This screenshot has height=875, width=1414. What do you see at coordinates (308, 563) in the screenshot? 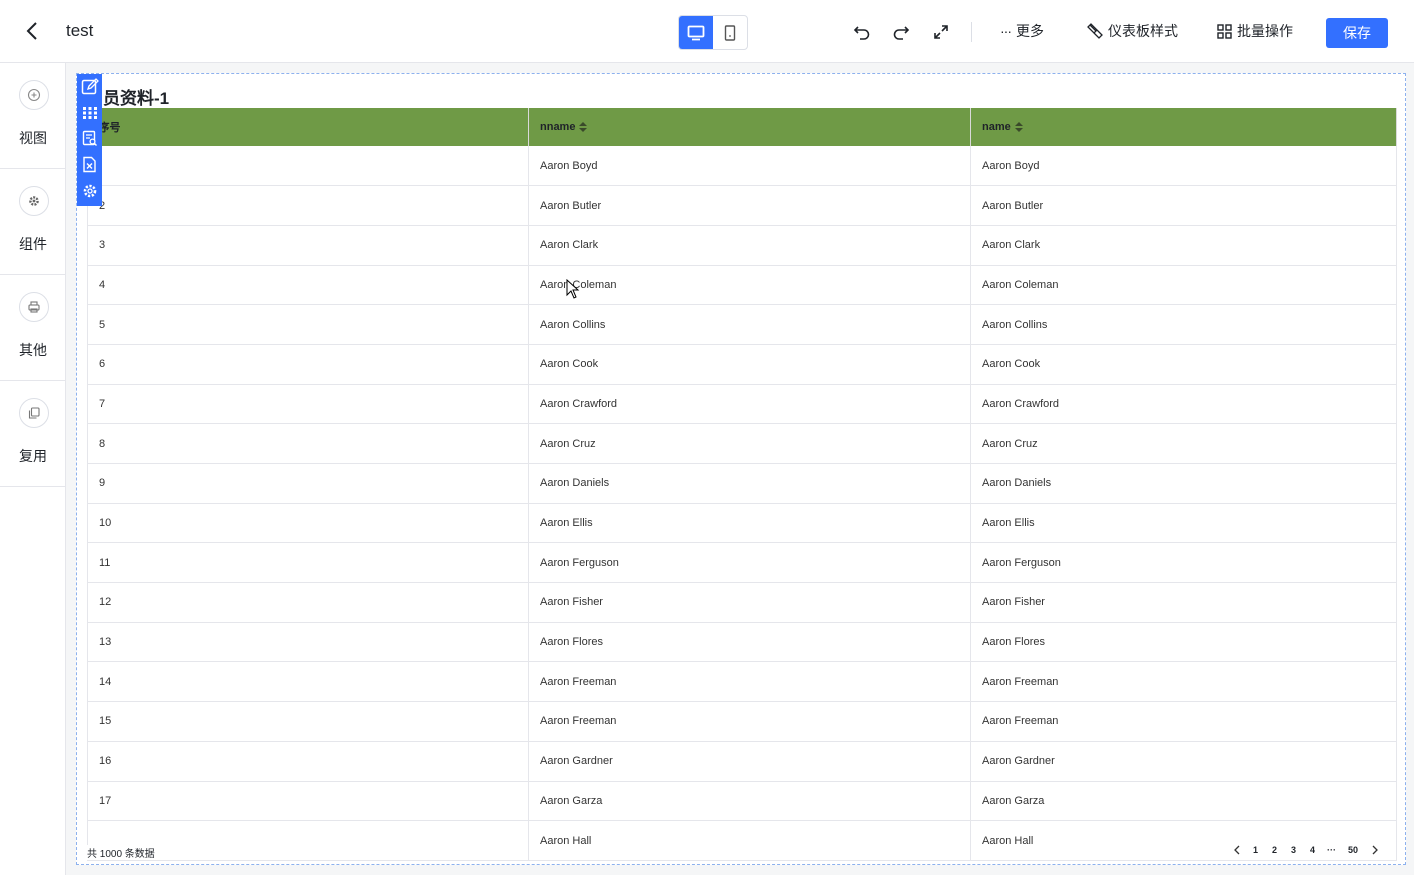
I see `table-cell: 11` at bounding box center [308, 563].